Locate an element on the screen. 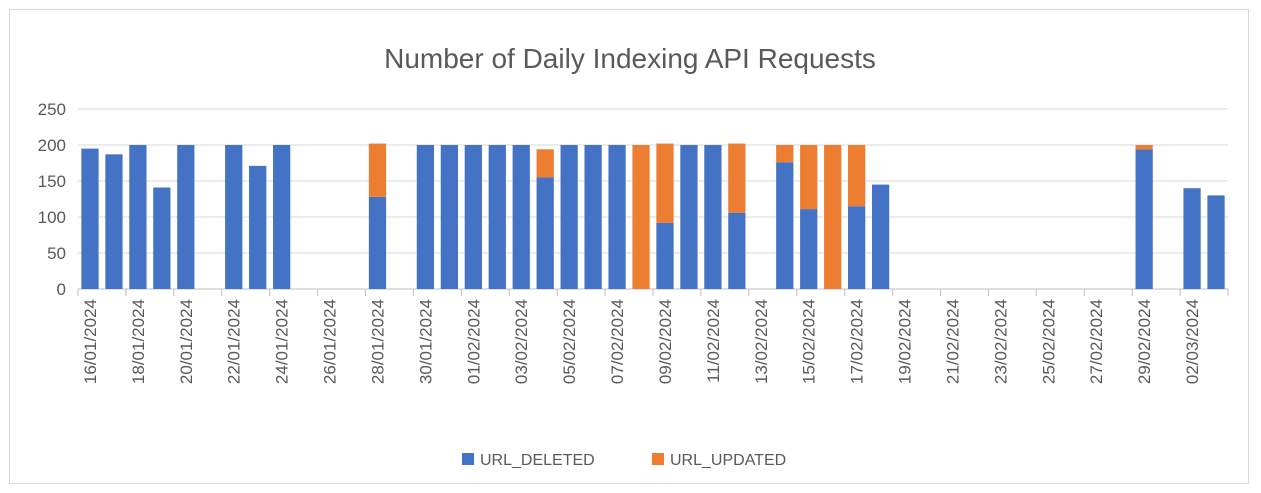  x-tick-label: 13/02/2024 is located at coordinates (761, 341).